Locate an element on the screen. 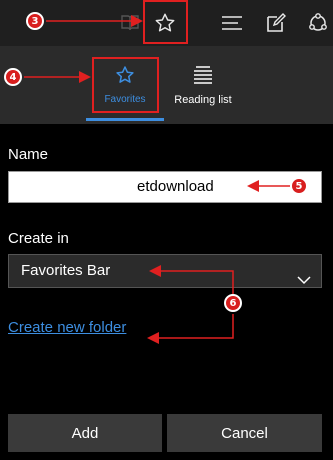  name-label: Name is located at coordinates (28, 154).